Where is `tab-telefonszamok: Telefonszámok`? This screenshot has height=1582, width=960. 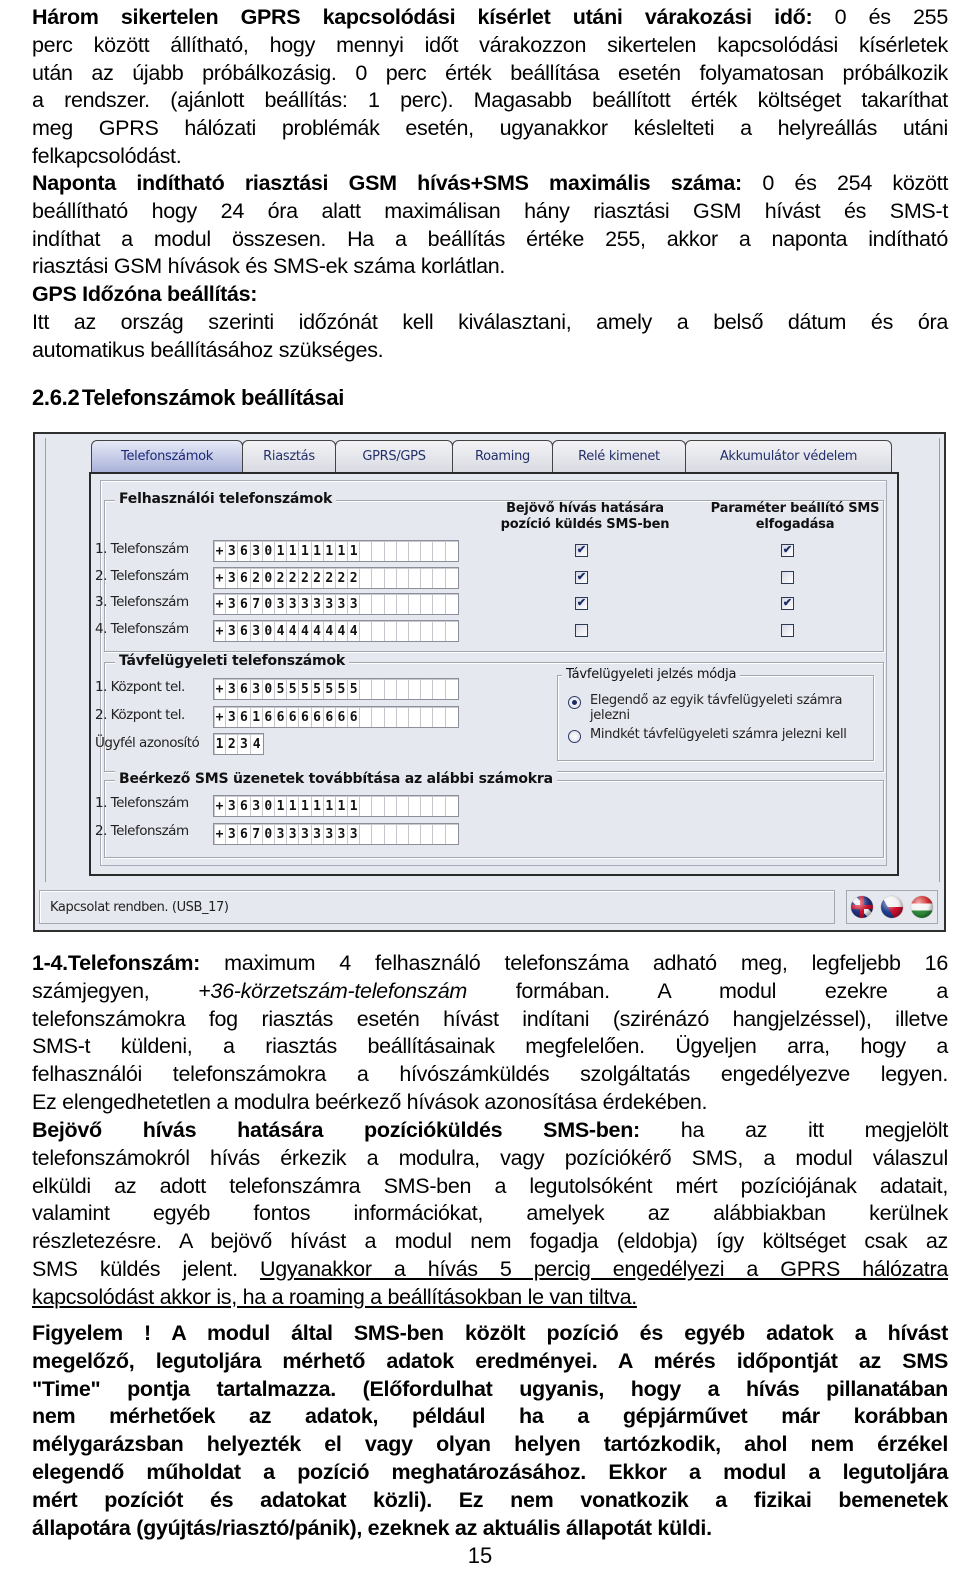
tab-telefonszamok: Telefonszámok is located at coordinates (167, 456).